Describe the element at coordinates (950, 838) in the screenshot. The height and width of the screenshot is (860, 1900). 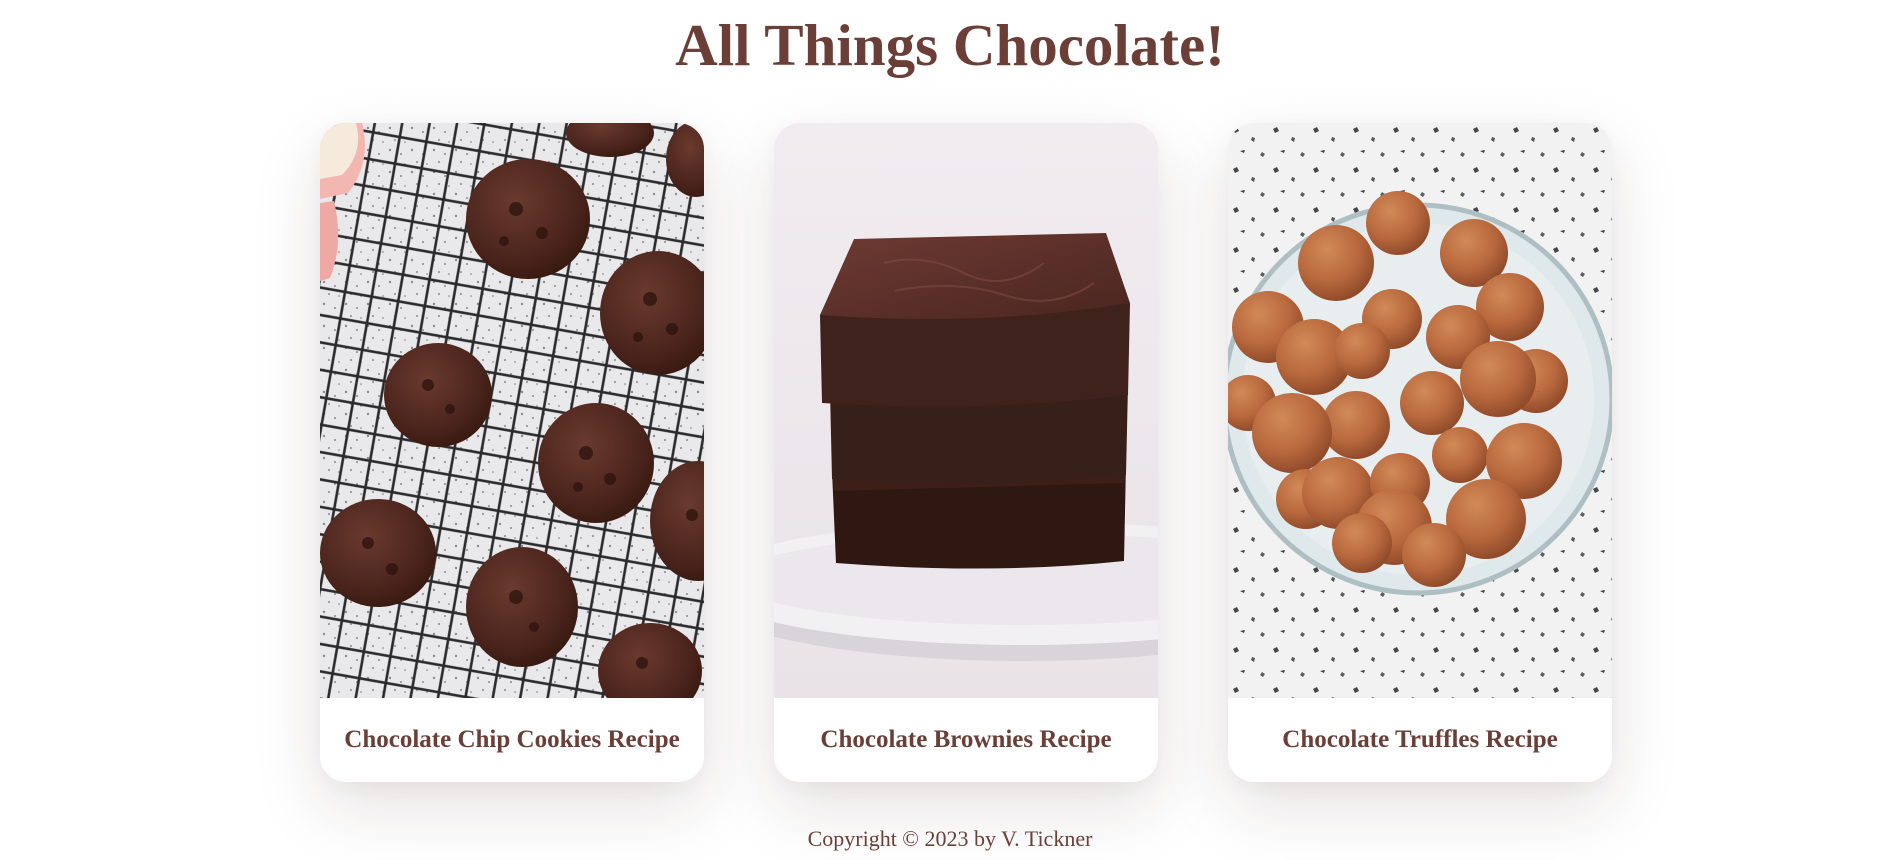
I see `footer-copyright: Copyright © 2023 by V. Tickner` at that location.